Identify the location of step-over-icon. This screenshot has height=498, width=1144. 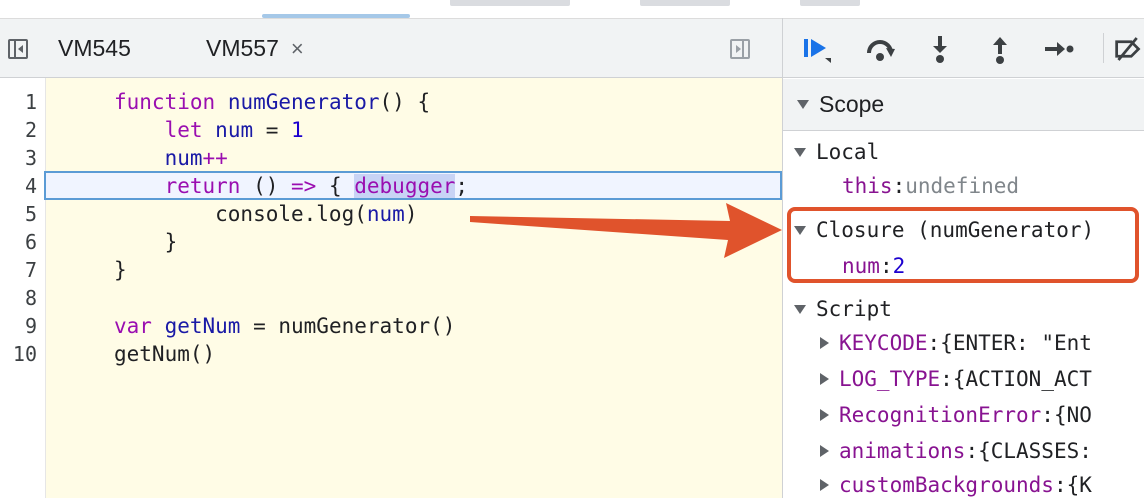
(880, 49).